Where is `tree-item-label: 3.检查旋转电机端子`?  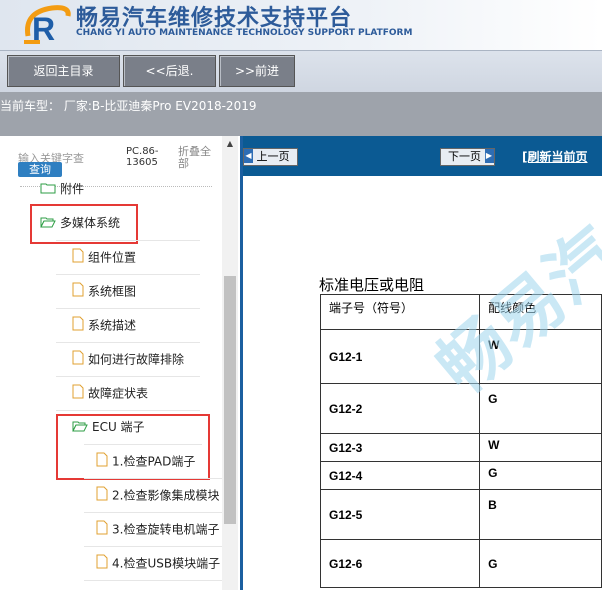 tree-item-label: 3.检查旋转电机端子 is located at coordinates (166, 529).